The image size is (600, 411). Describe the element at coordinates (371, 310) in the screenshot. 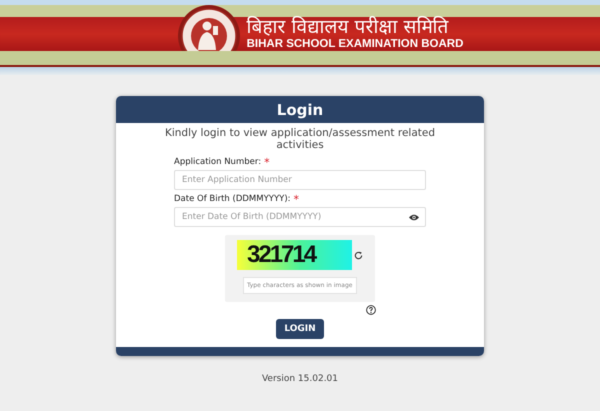

I see `help-icon` at that location.